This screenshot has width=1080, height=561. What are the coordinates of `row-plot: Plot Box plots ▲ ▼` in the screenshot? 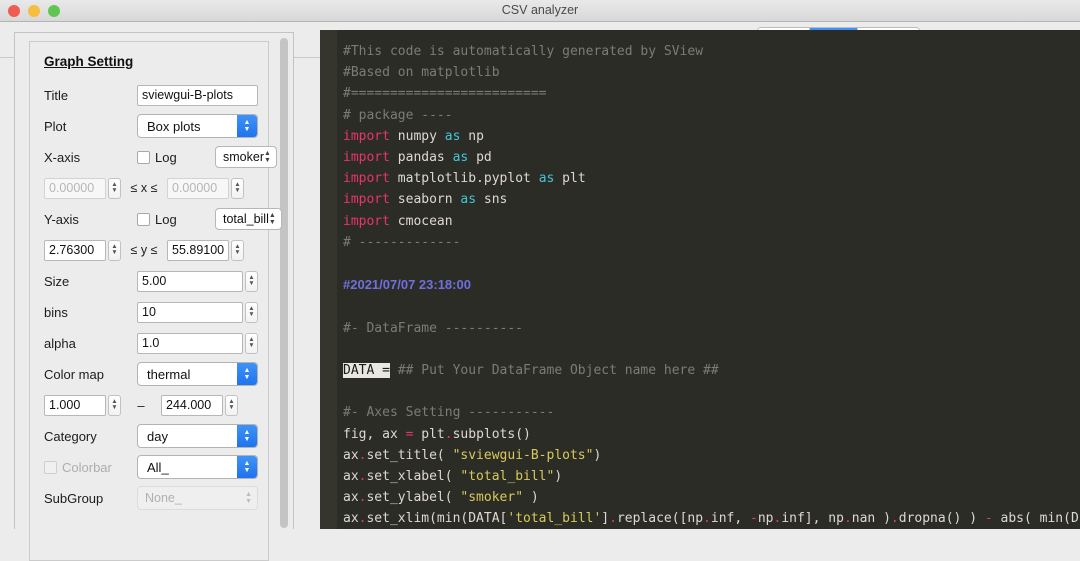 It's located at (151, 126).